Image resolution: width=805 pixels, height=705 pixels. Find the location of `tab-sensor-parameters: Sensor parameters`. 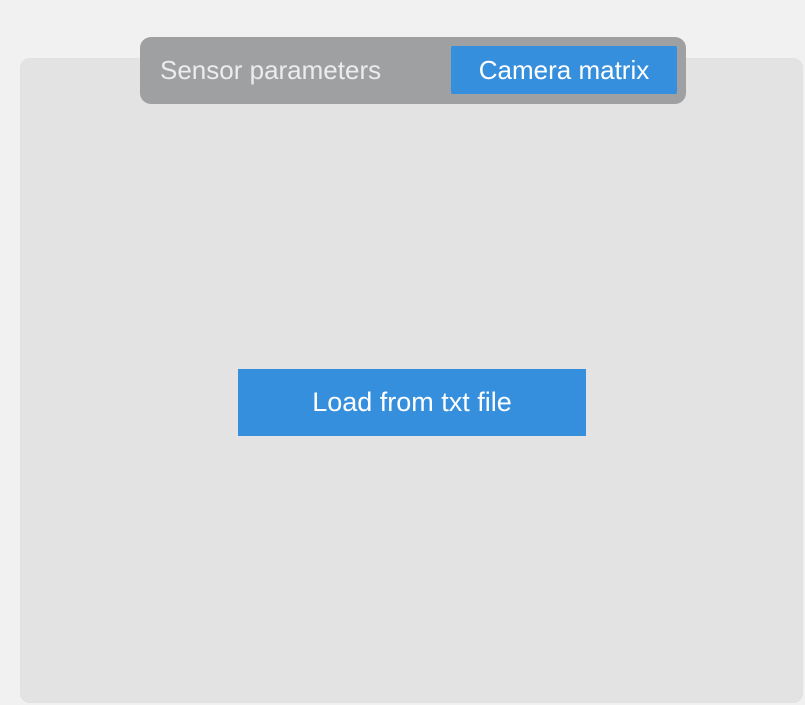

tab-sensor-parameters: Sensor parameters is located at coordinates (297, 70).